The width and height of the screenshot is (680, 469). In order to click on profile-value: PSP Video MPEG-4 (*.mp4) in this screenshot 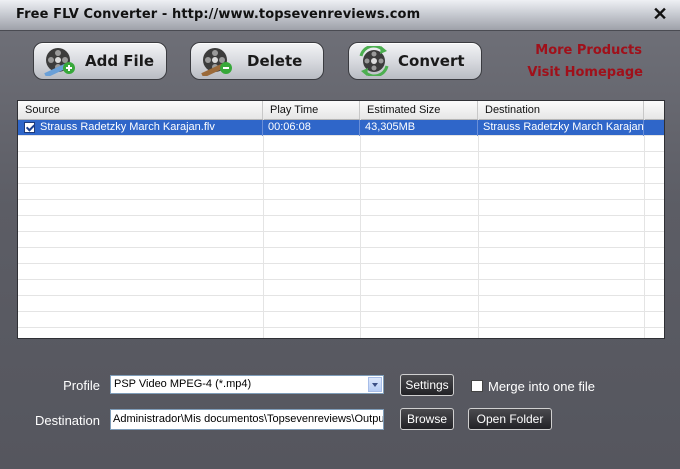, I will do `click(183, 384)`.